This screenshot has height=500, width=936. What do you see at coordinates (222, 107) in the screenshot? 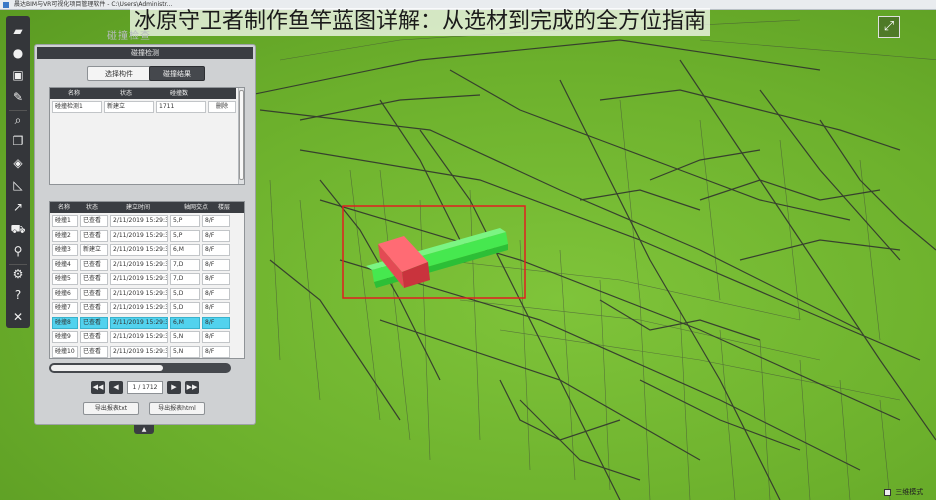
I see `delete-button: 删除` at bounding box center [222, 107].